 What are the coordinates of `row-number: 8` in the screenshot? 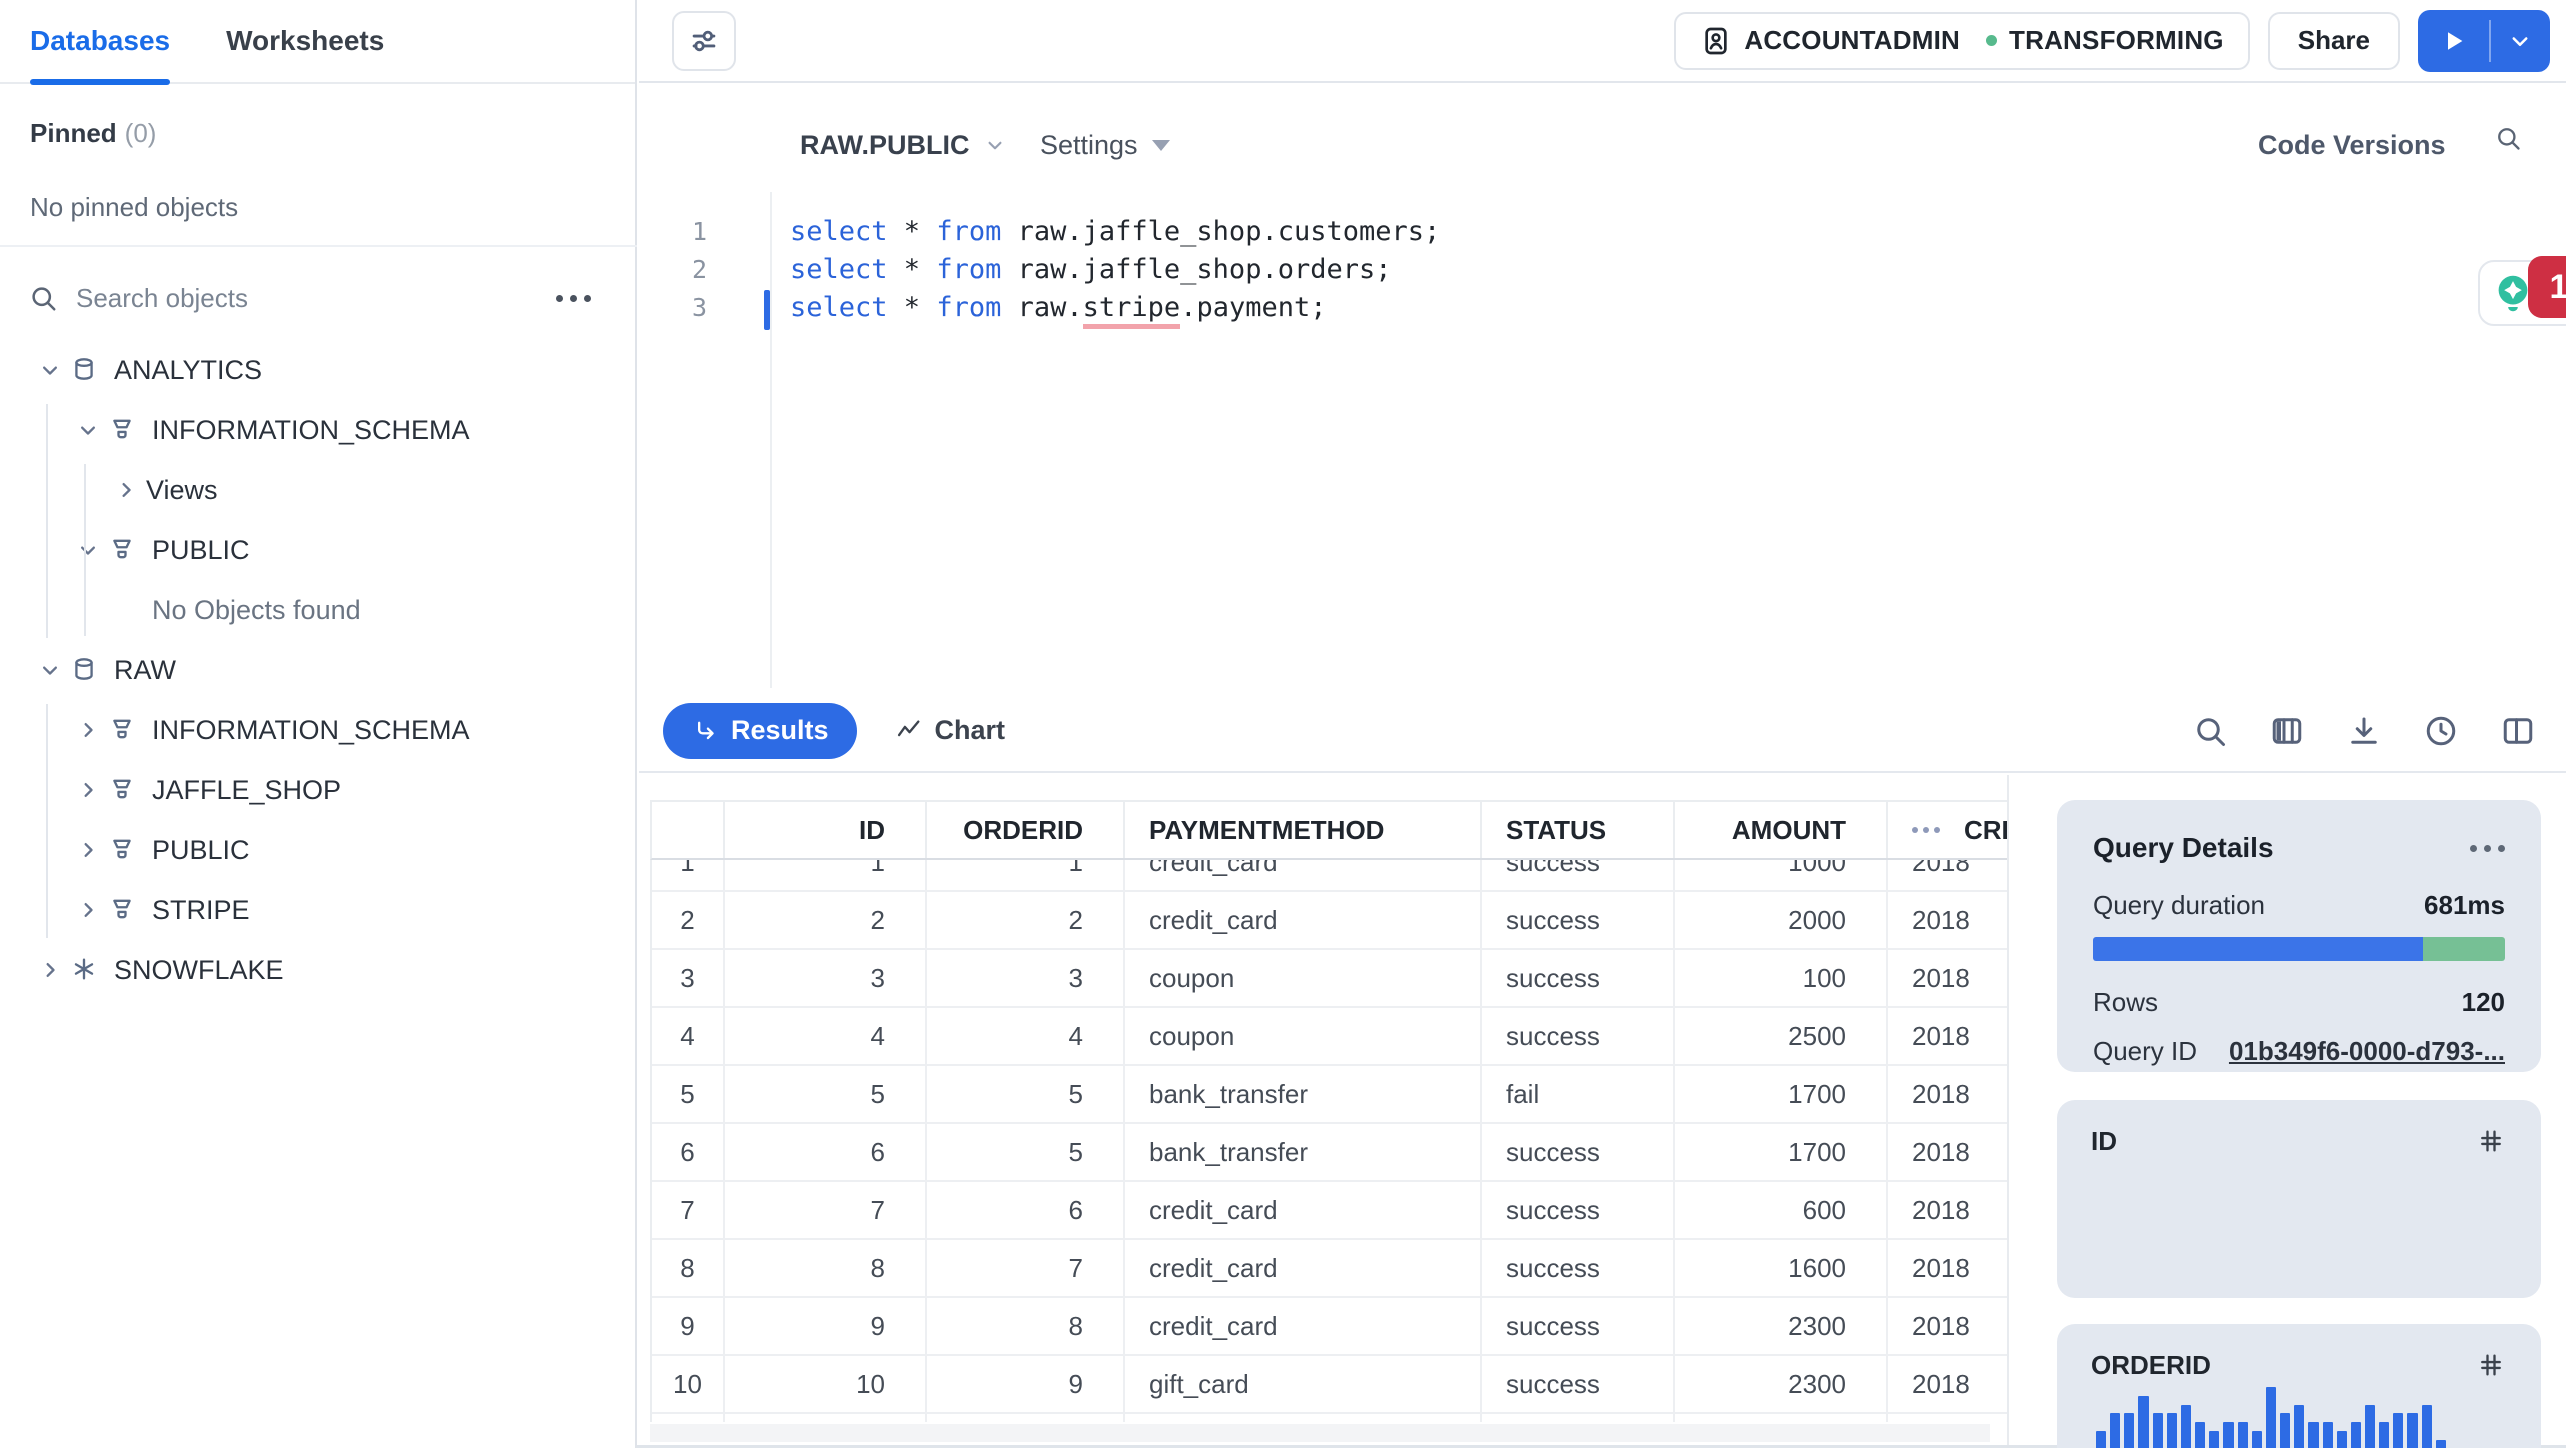 It's located at (688, 1269).